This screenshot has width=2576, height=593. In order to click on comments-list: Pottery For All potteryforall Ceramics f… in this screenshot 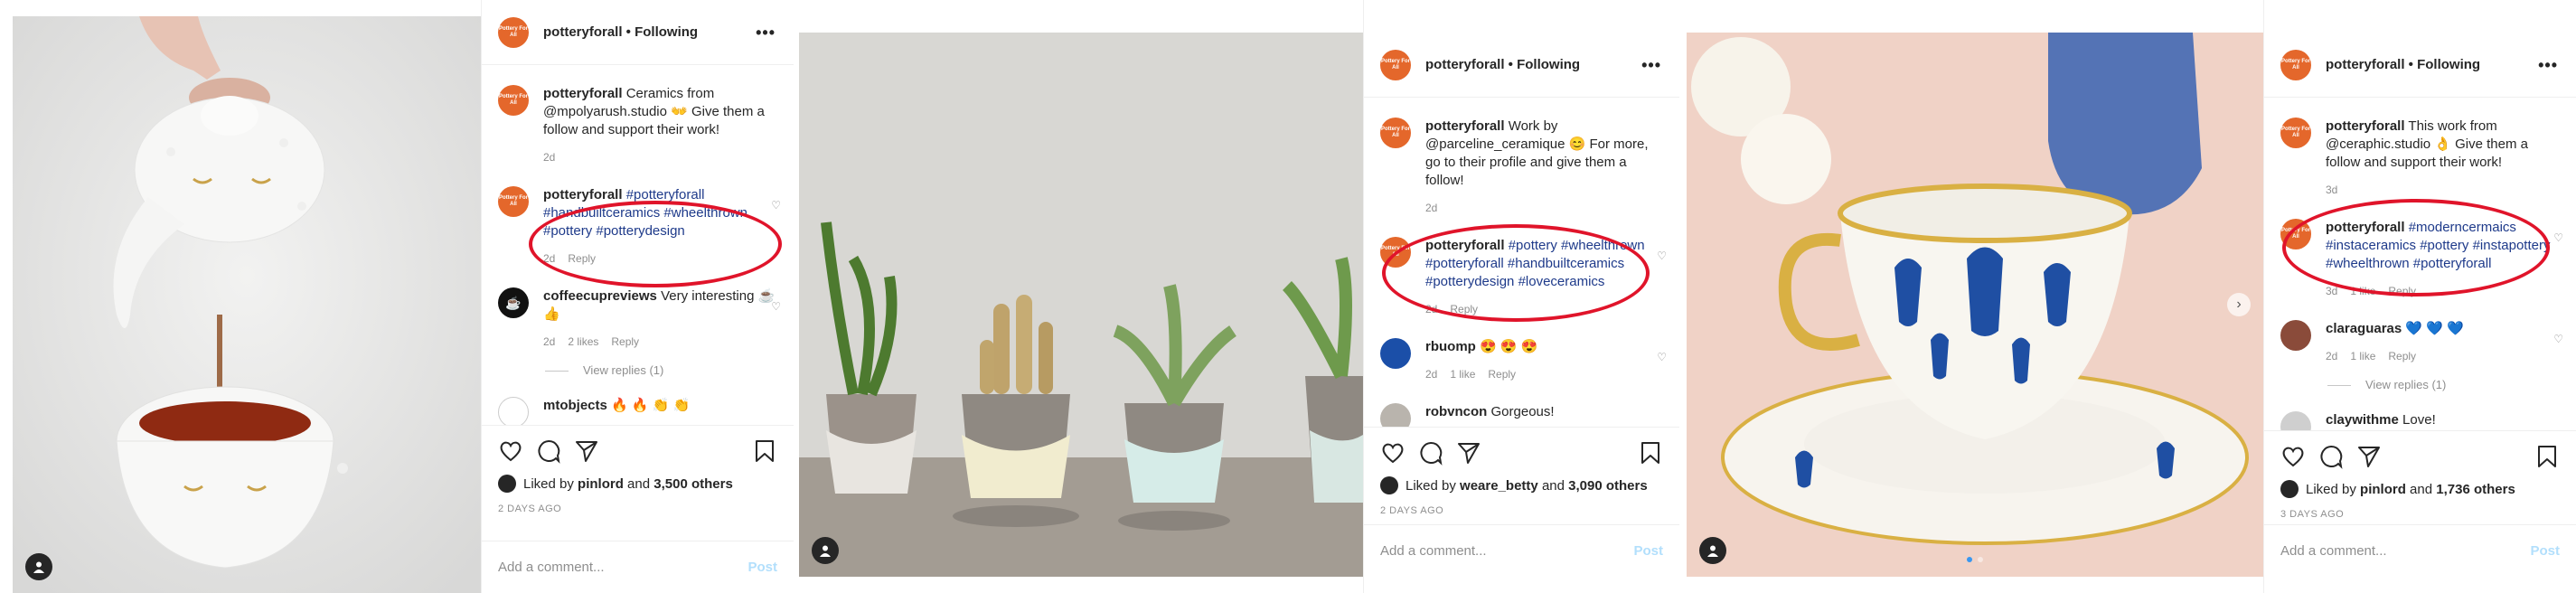, I will do `click(638, 245)`.